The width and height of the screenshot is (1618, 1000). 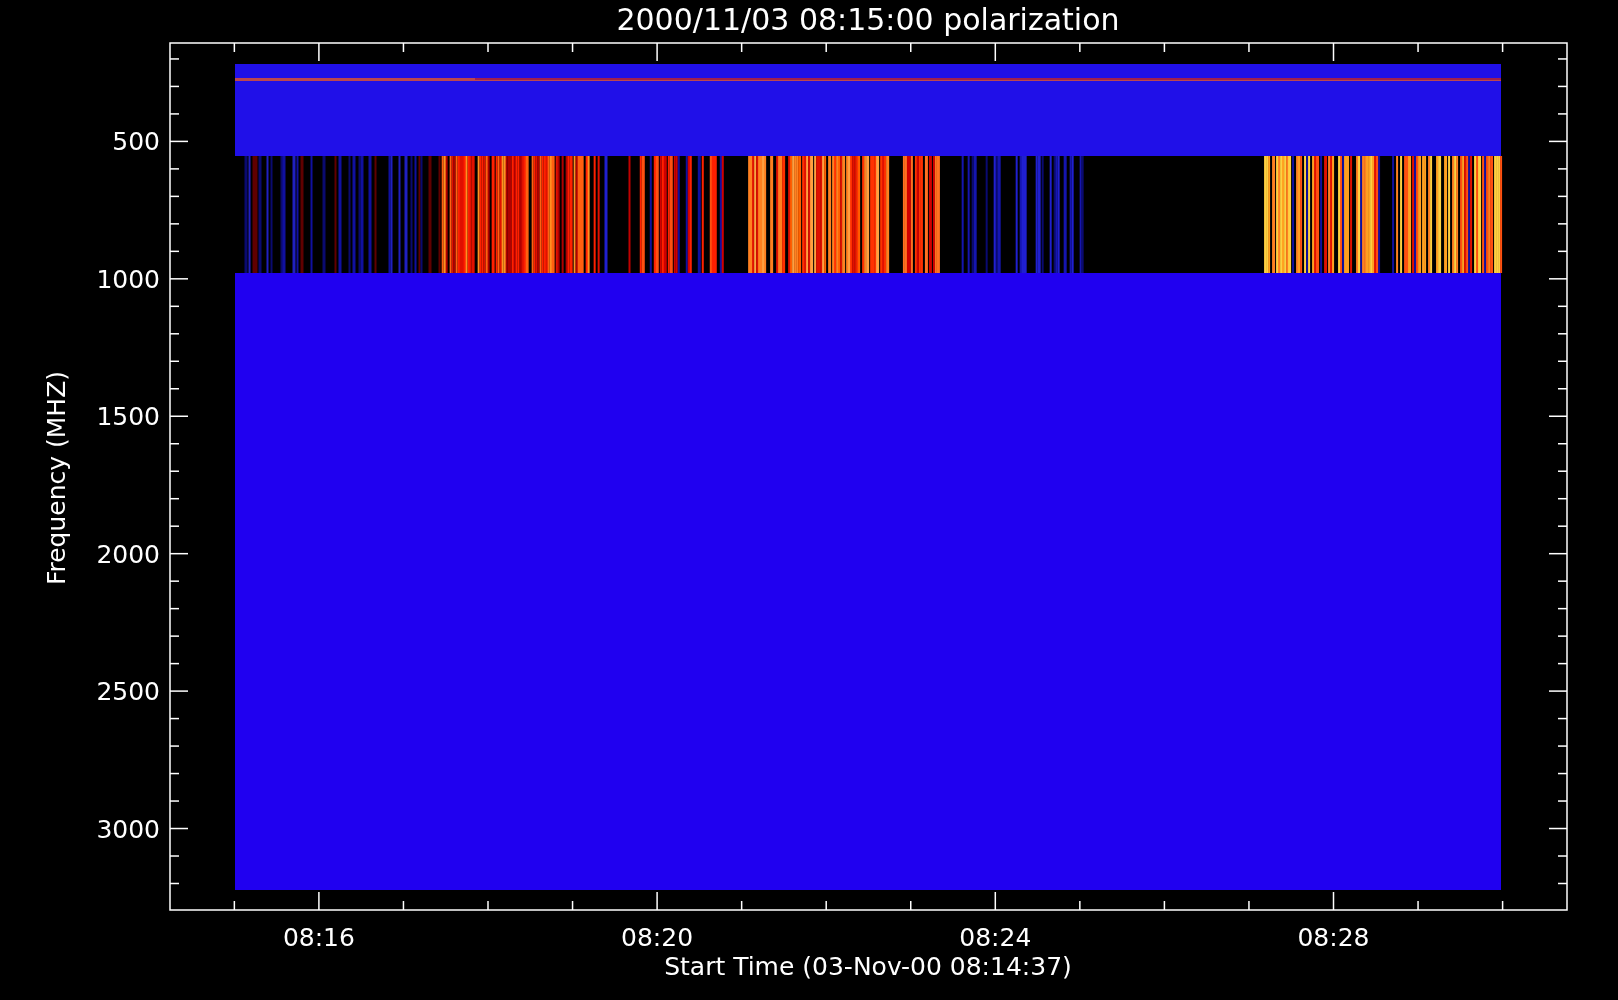 What do you see at coordinates (136, 142) in the screenshot?
I see `y-tick-label: 500` at bounding box center [136, 142].